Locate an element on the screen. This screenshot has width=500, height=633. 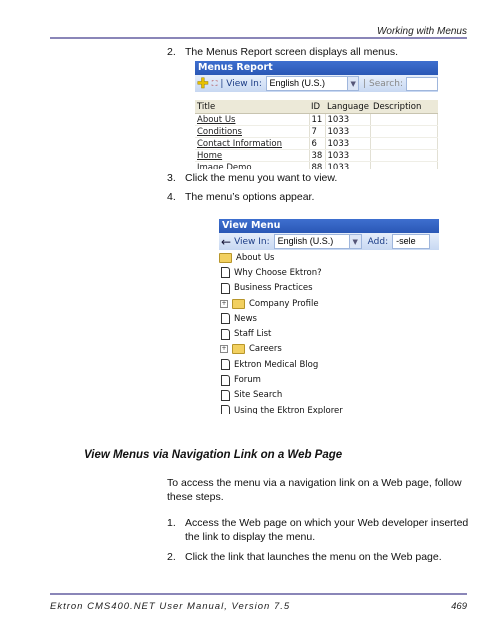
column-header-id: ID is located at coordinates (317, 107).